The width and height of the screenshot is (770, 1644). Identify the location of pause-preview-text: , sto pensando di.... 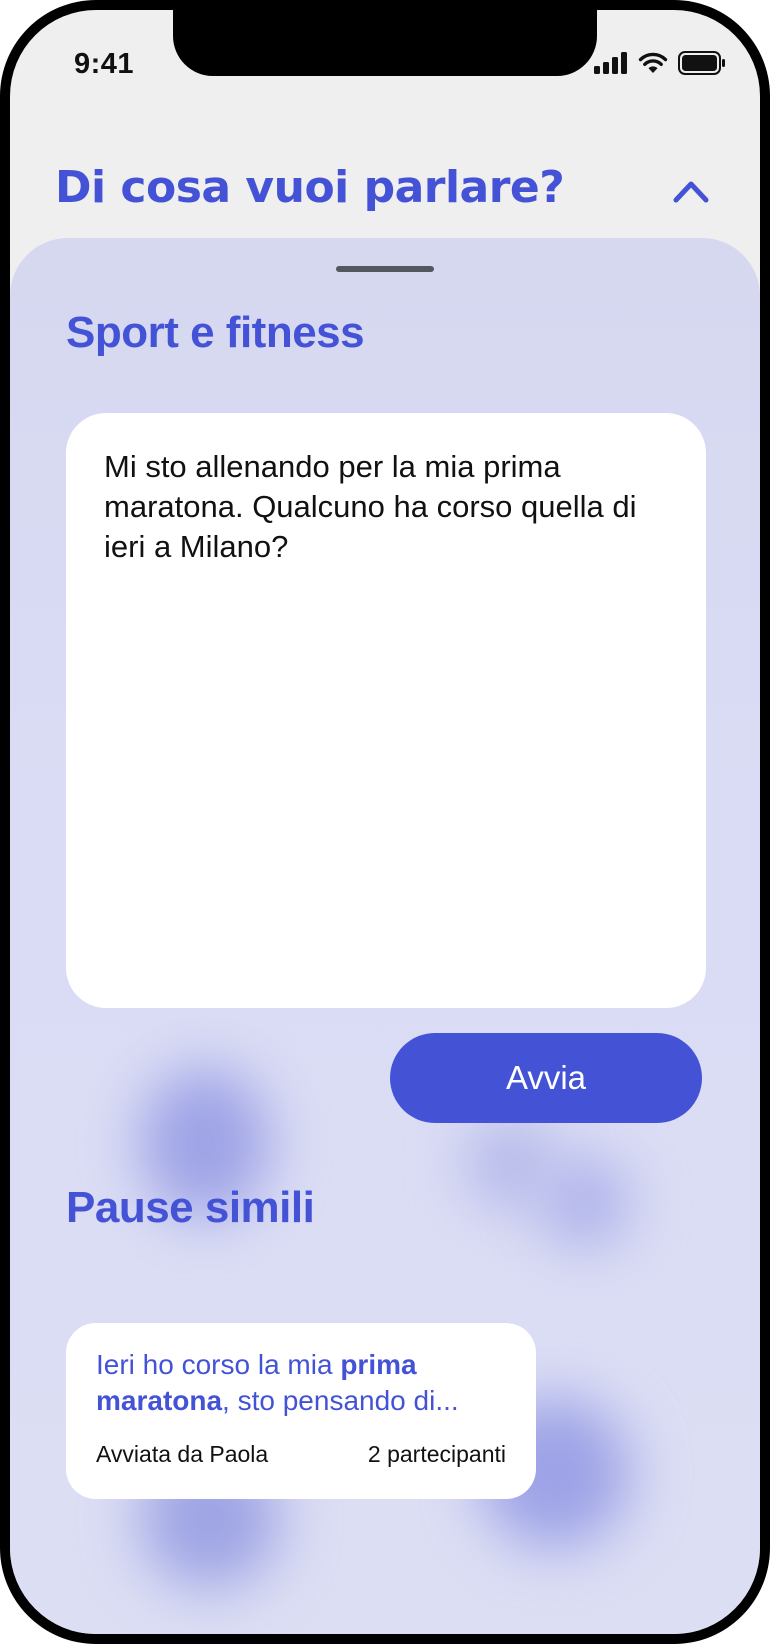
(340, 1400).